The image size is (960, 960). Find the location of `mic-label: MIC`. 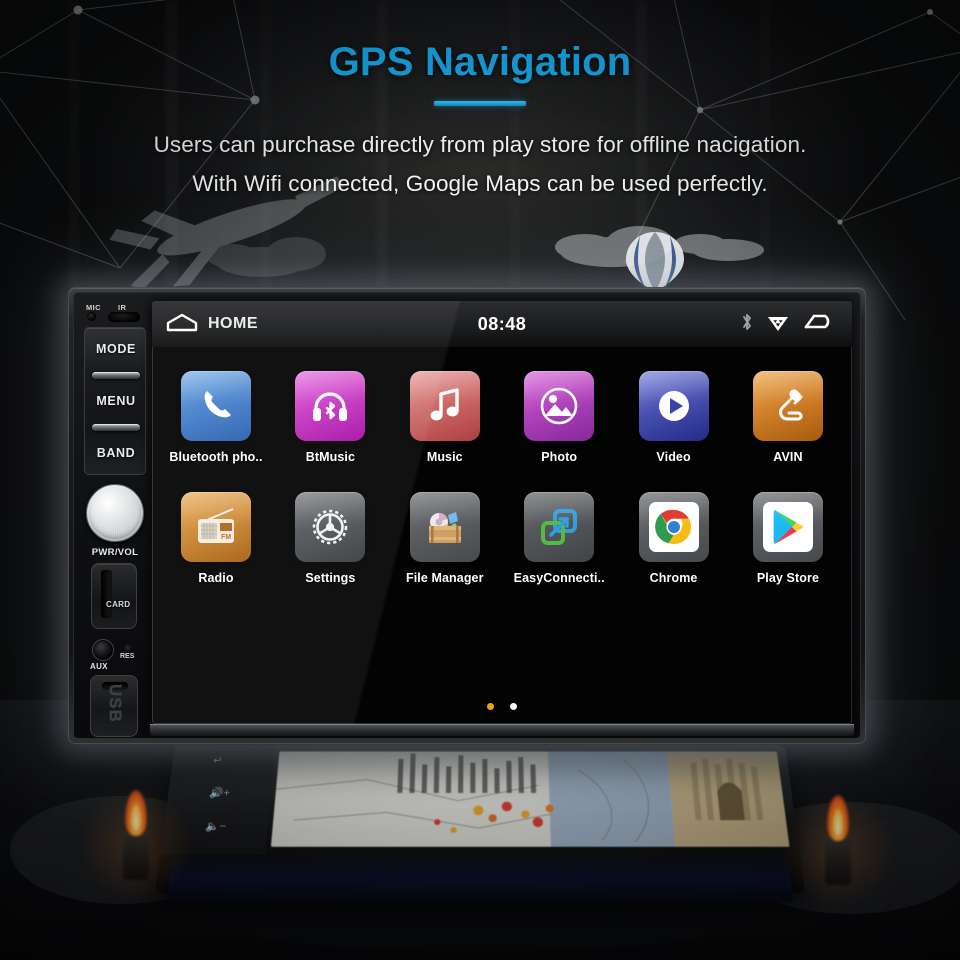

mic-label: MIC is located at coordinates (93, 307).